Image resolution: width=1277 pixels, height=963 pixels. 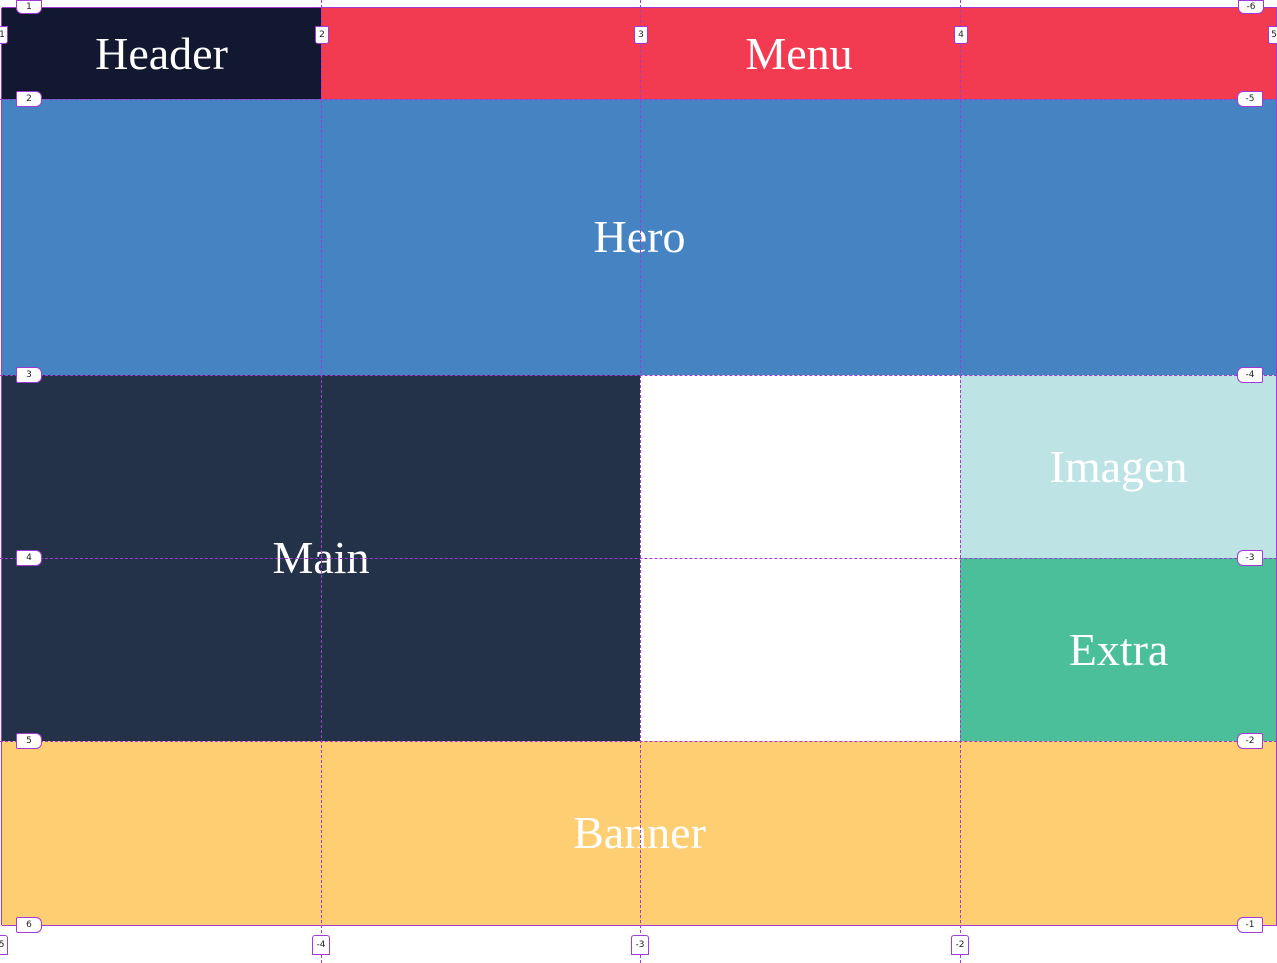 I want to click on menu-area: Menu, so click(x=799, y=53).